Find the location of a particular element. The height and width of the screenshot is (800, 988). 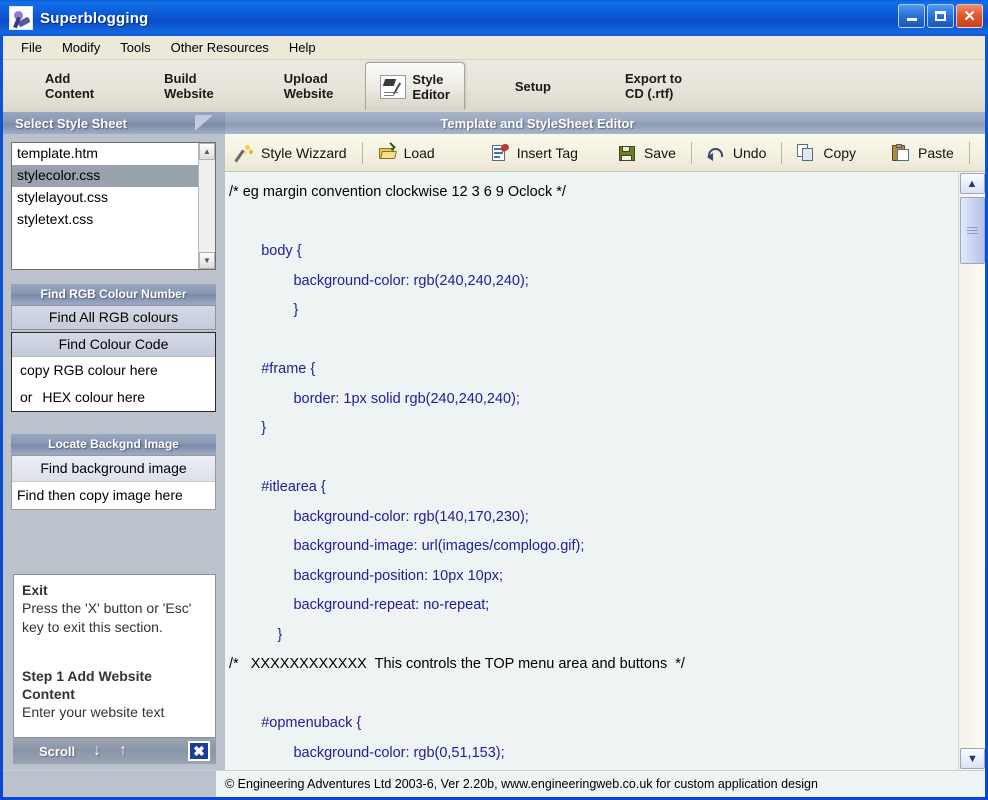

editor-scroll-down-icon: ▼ is located at coordinates (972, 758).